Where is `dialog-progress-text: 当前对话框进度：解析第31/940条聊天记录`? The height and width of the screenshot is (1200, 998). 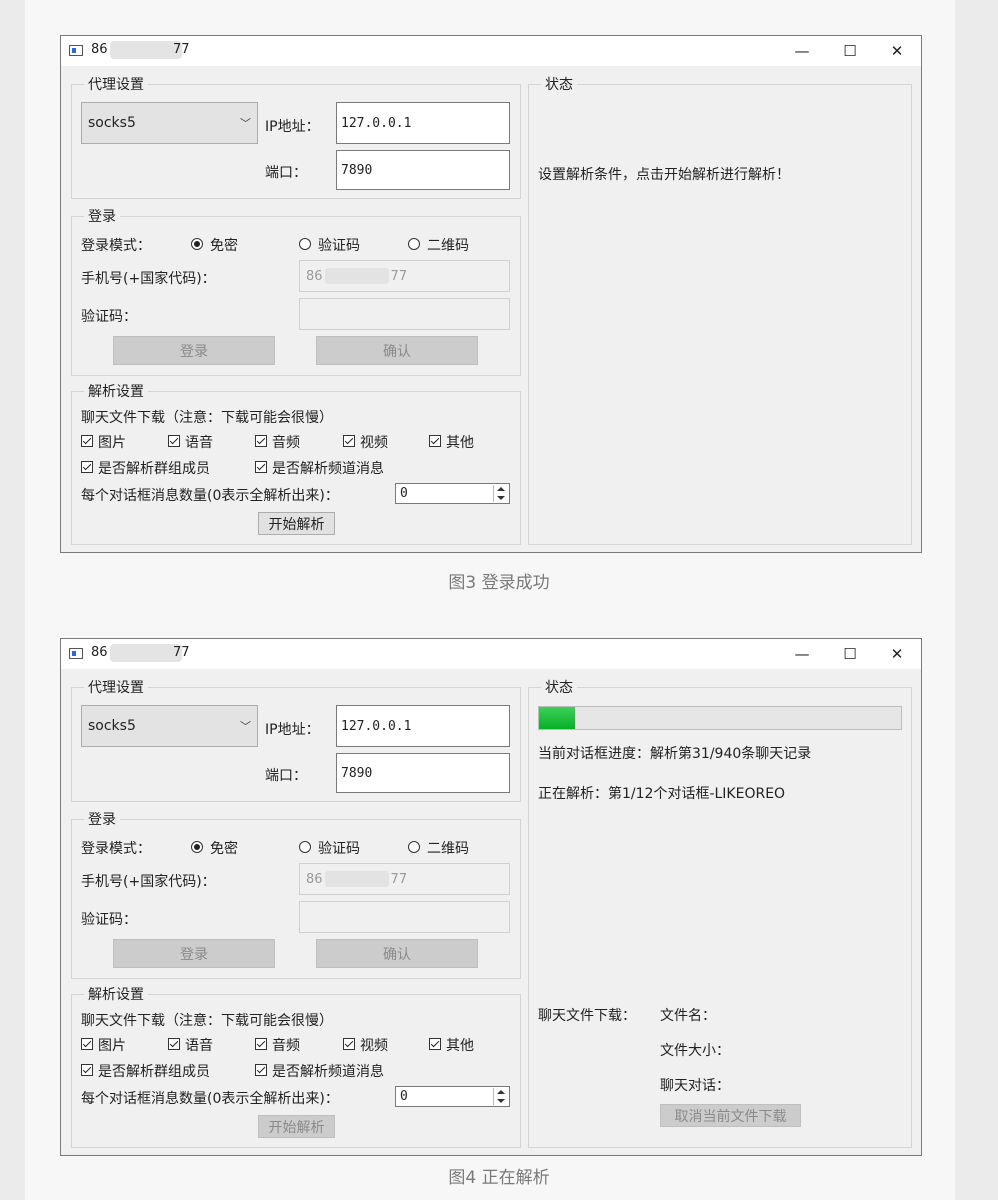
dialog-progress-text: 当前对话框进度：解析第31/940条聊天记录 is located at coordinates (675, 754).